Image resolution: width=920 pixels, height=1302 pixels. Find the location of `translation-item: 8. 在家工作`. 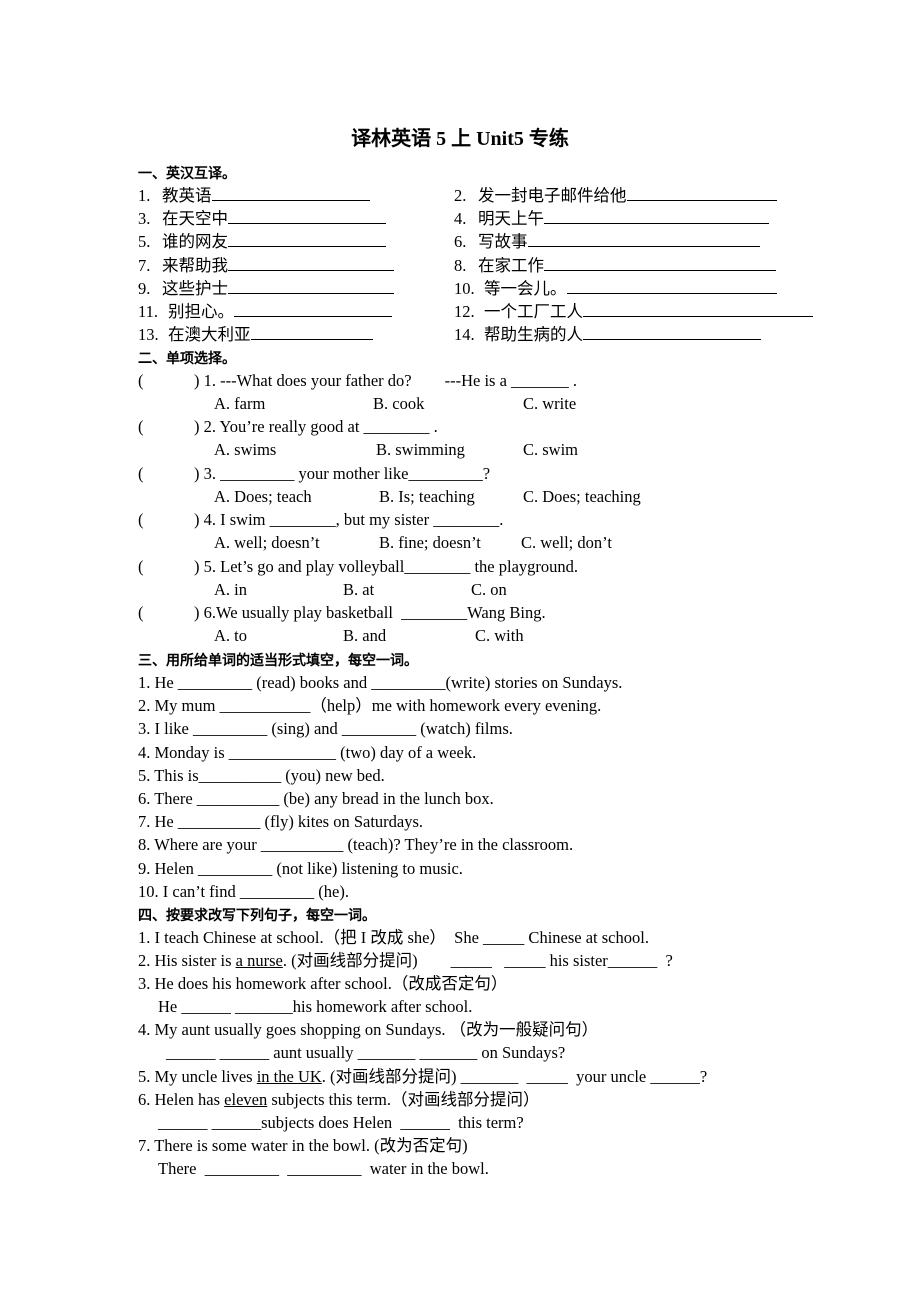

translation-item: 8. 在家工作 is located at coordinates (615, 265).